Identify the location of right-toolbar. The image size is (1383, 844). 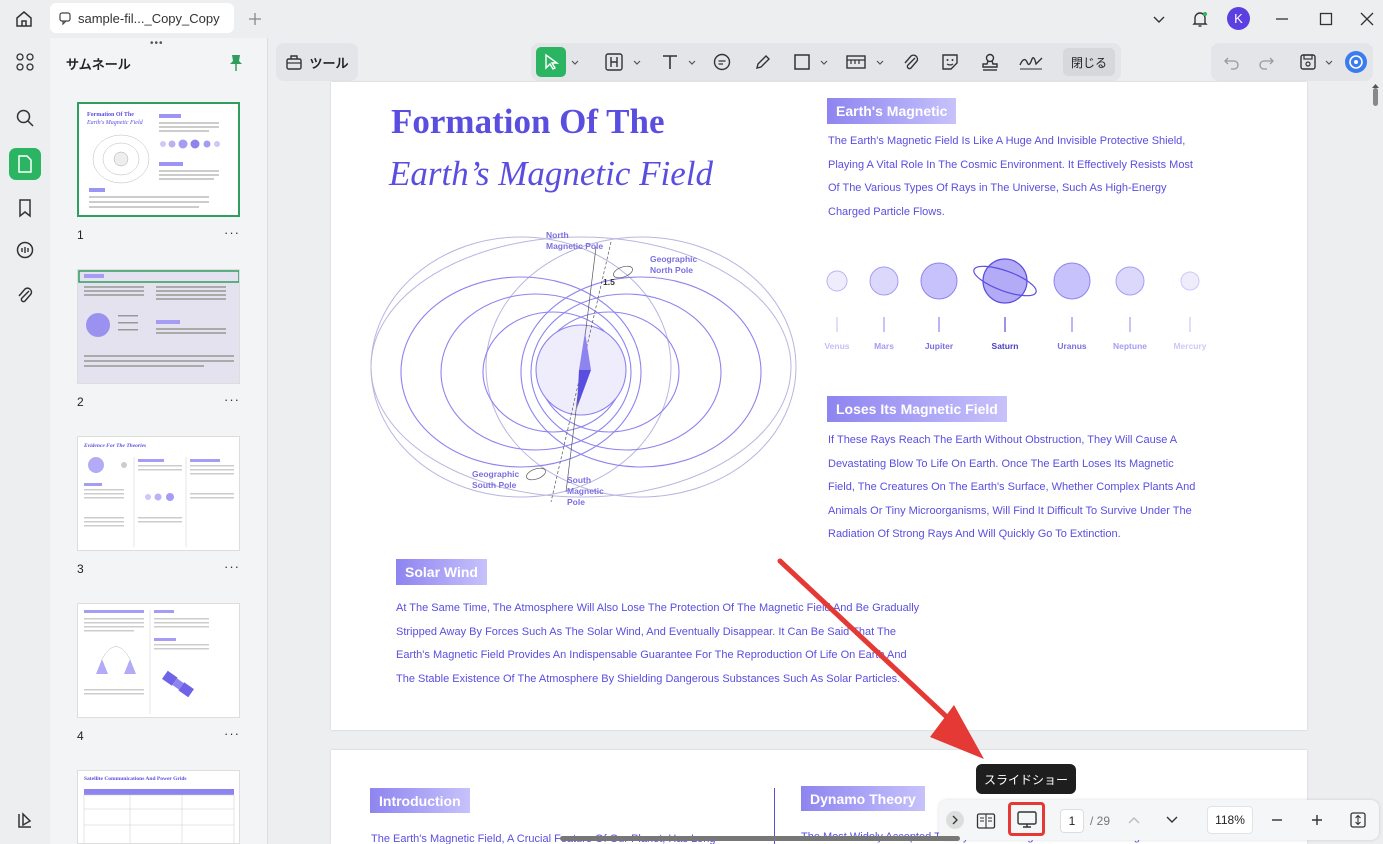
(1292, 62).